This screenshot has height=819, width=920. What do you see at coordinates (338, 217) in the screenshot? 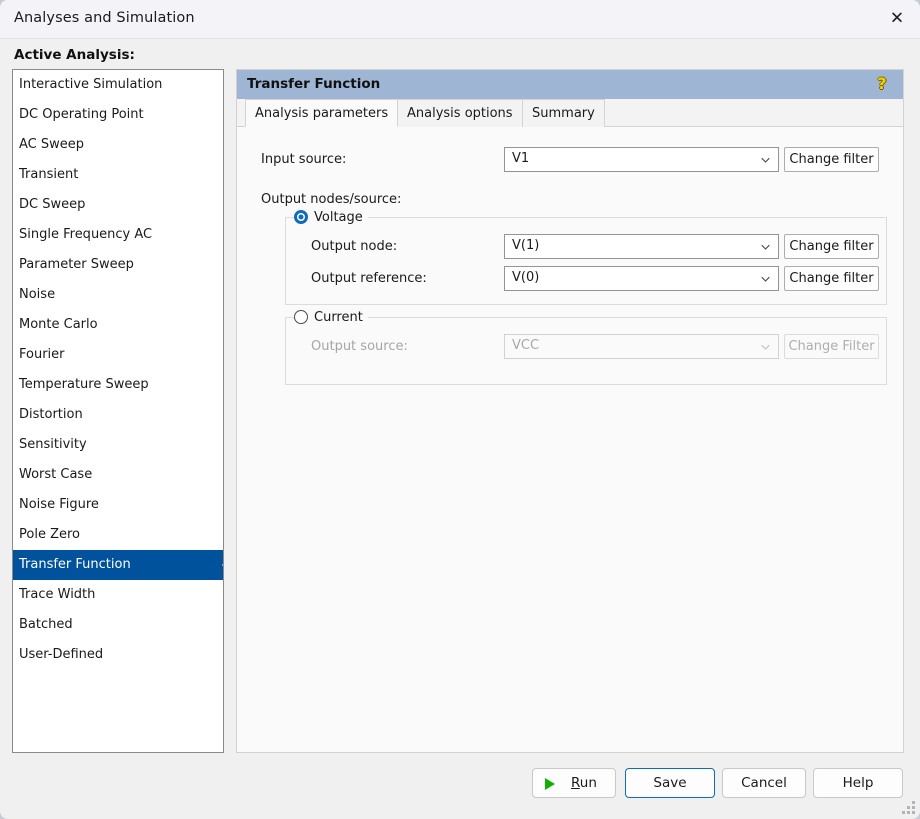
I see `voltage-label: Voltage` at bounding box center [338, 217].